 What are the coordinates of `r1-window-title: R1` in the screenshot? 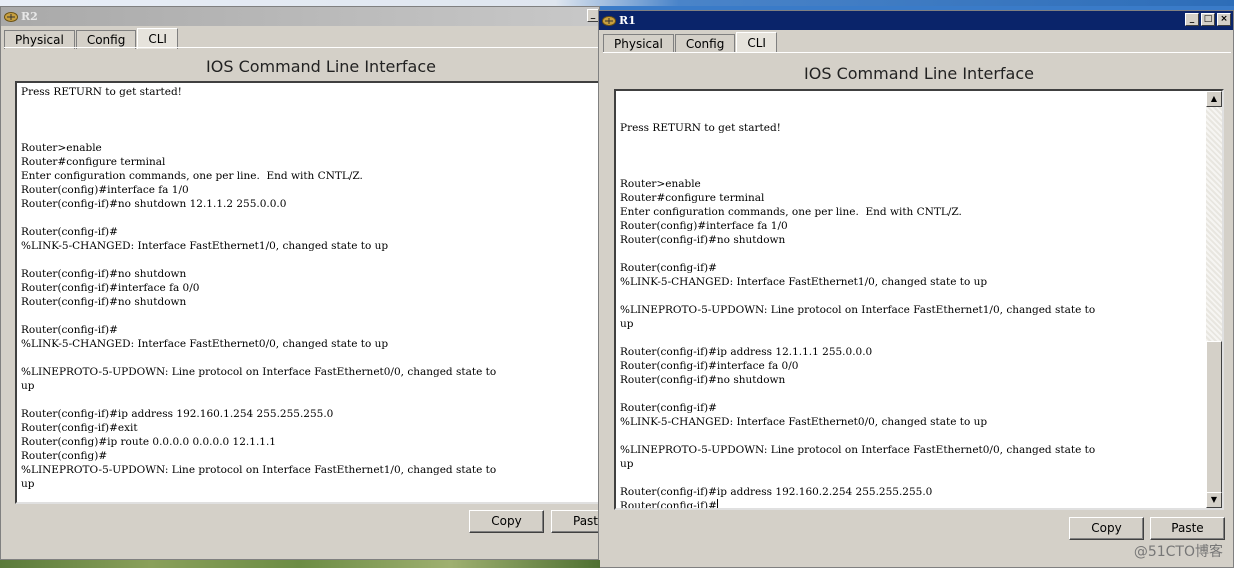 It's located at (627, 20).